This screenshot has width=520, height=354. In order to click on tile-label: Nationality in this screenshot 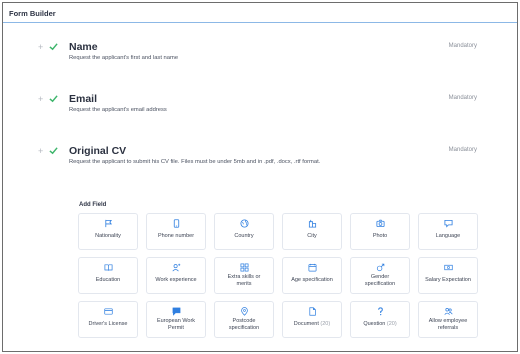, I will do `click(108, 236)`.